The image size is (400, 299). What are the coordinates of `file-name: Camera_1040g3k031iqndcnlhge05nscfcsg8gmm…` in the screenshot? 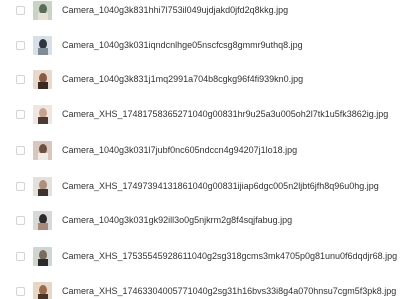 It's located at (182, 45).